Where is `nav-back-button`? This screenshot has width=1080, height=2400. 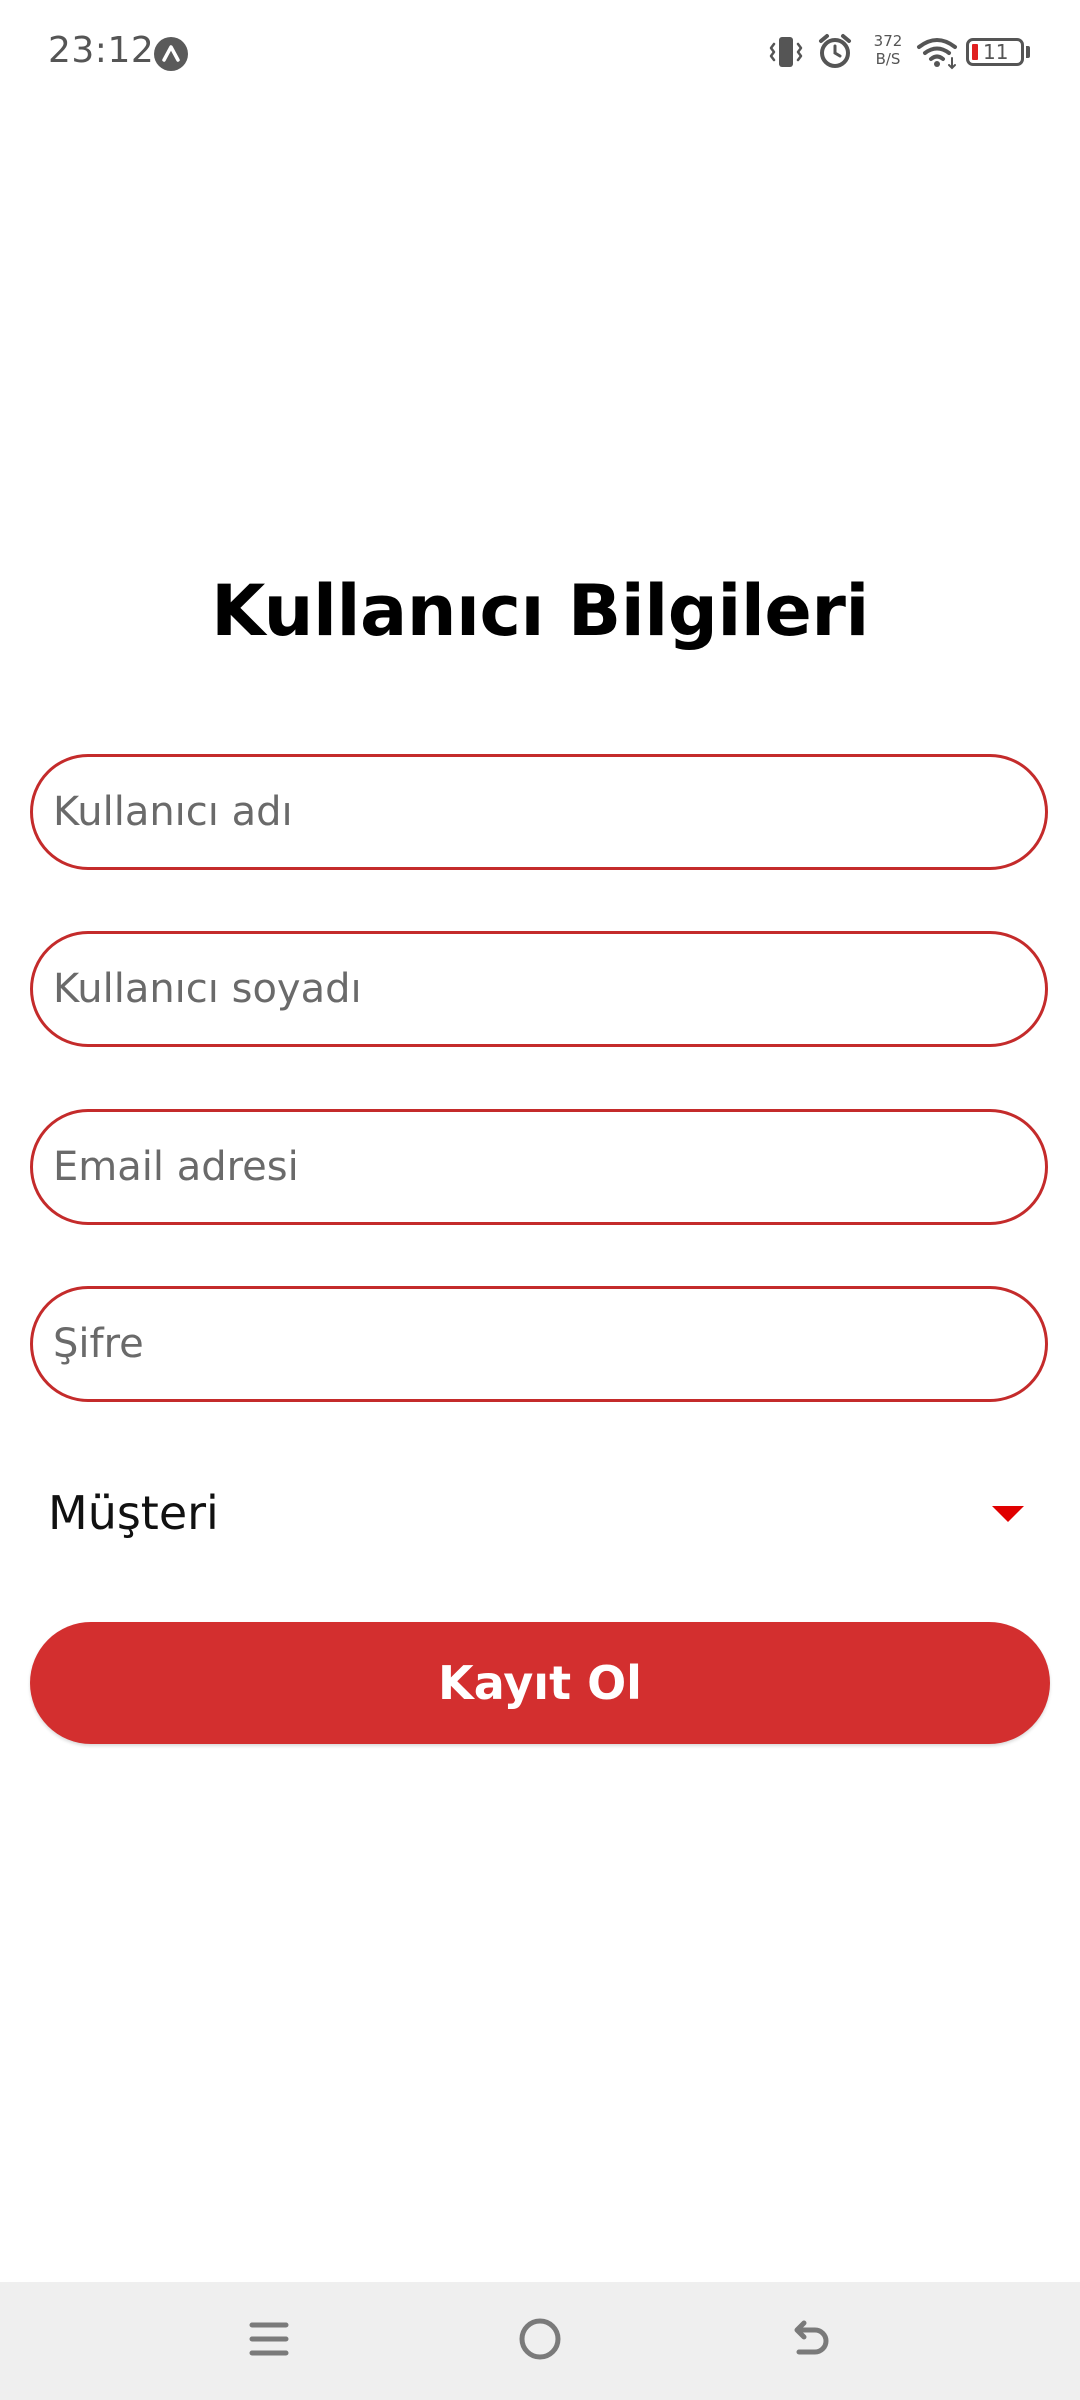
nav-back-button is located at coordinates (810, 2341).